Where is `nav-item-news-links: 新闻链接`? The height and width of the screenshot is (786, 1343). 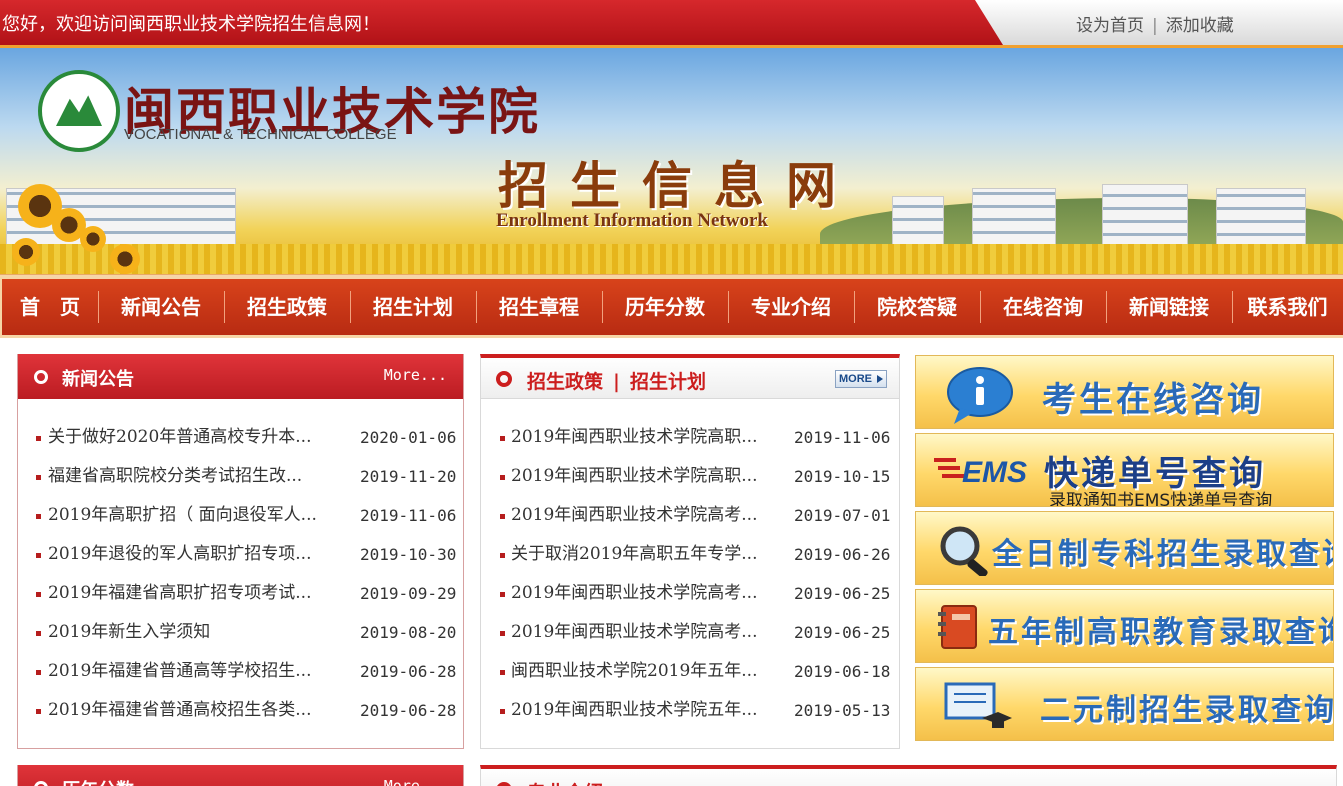
nav-item-news-links: 新闻链接 is located at coordinates (1169, 307).